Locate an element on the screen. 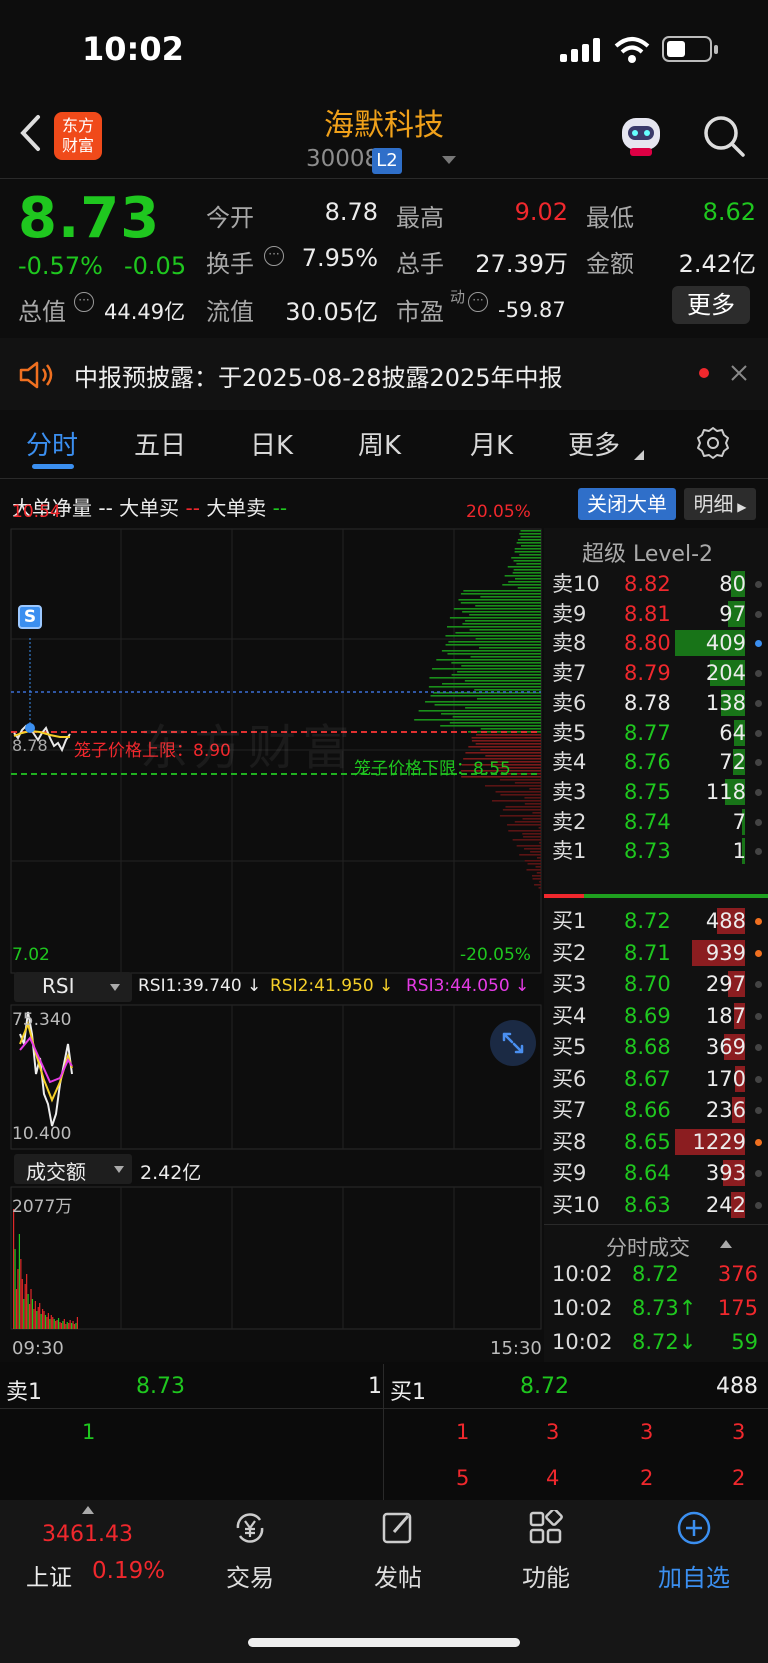 The image size is (768, 1663). ask-row: 卖2 8.74 7 is located at coordinates (660, 822).